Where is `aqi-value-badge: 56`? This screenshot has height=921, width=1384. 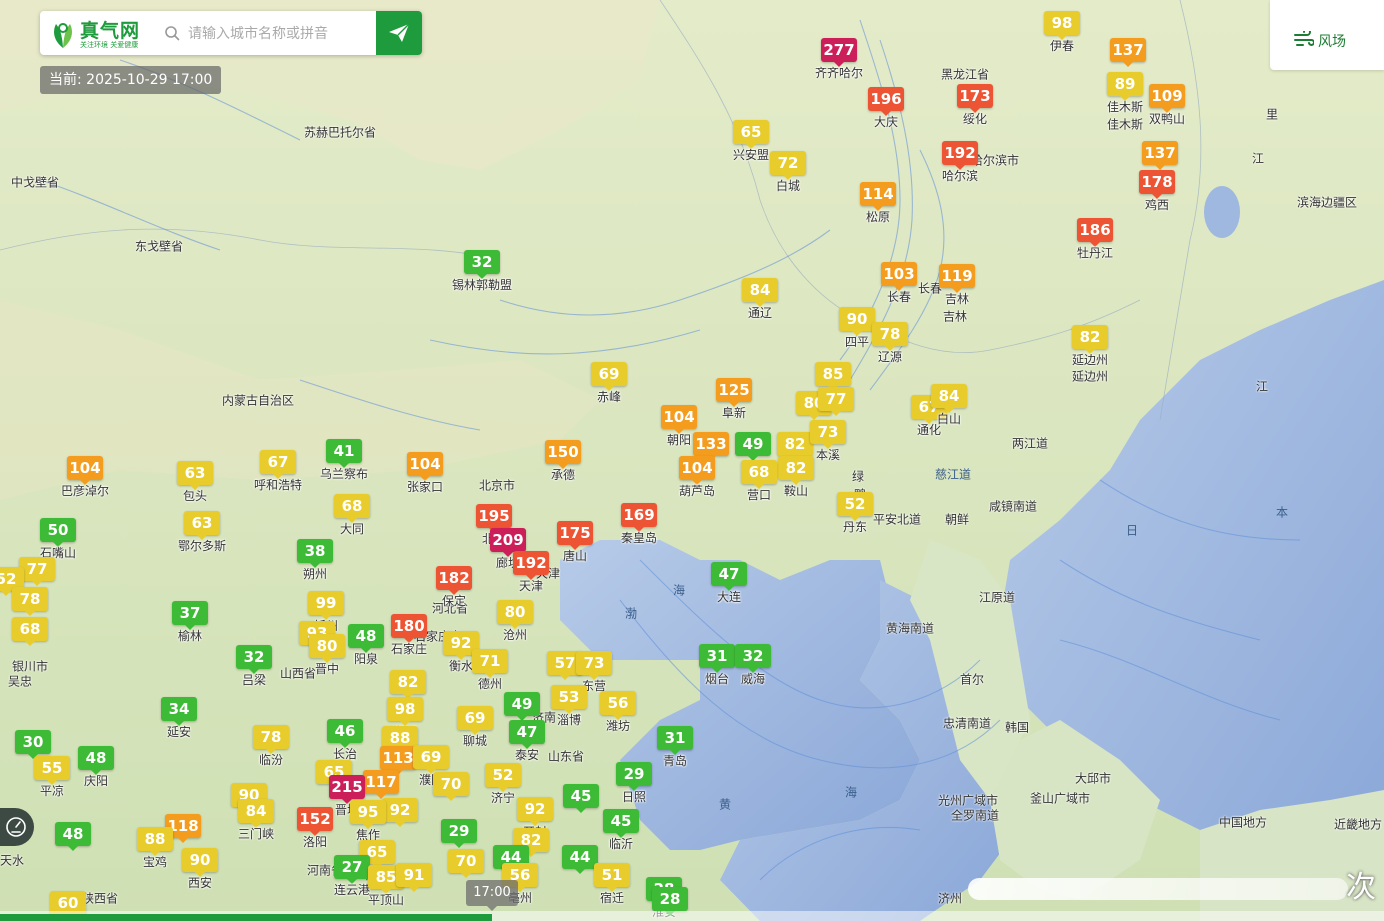 aqi-value-badge: 56 is located at coordinates (618, 705).